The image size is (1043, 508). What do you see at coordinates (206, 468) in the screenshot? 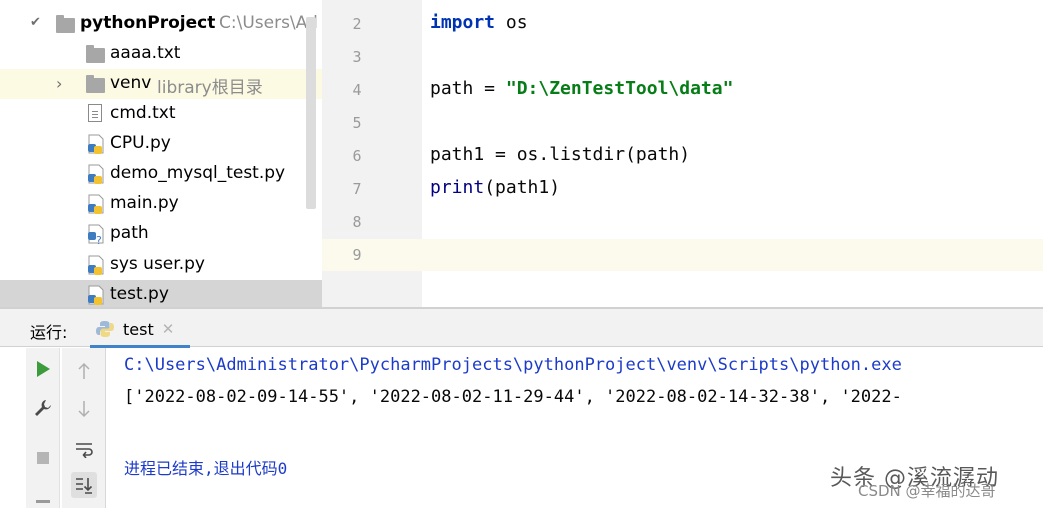
I see `console-exit-line: 进程已结束,退出代码0` at bounding box center [206, 468].